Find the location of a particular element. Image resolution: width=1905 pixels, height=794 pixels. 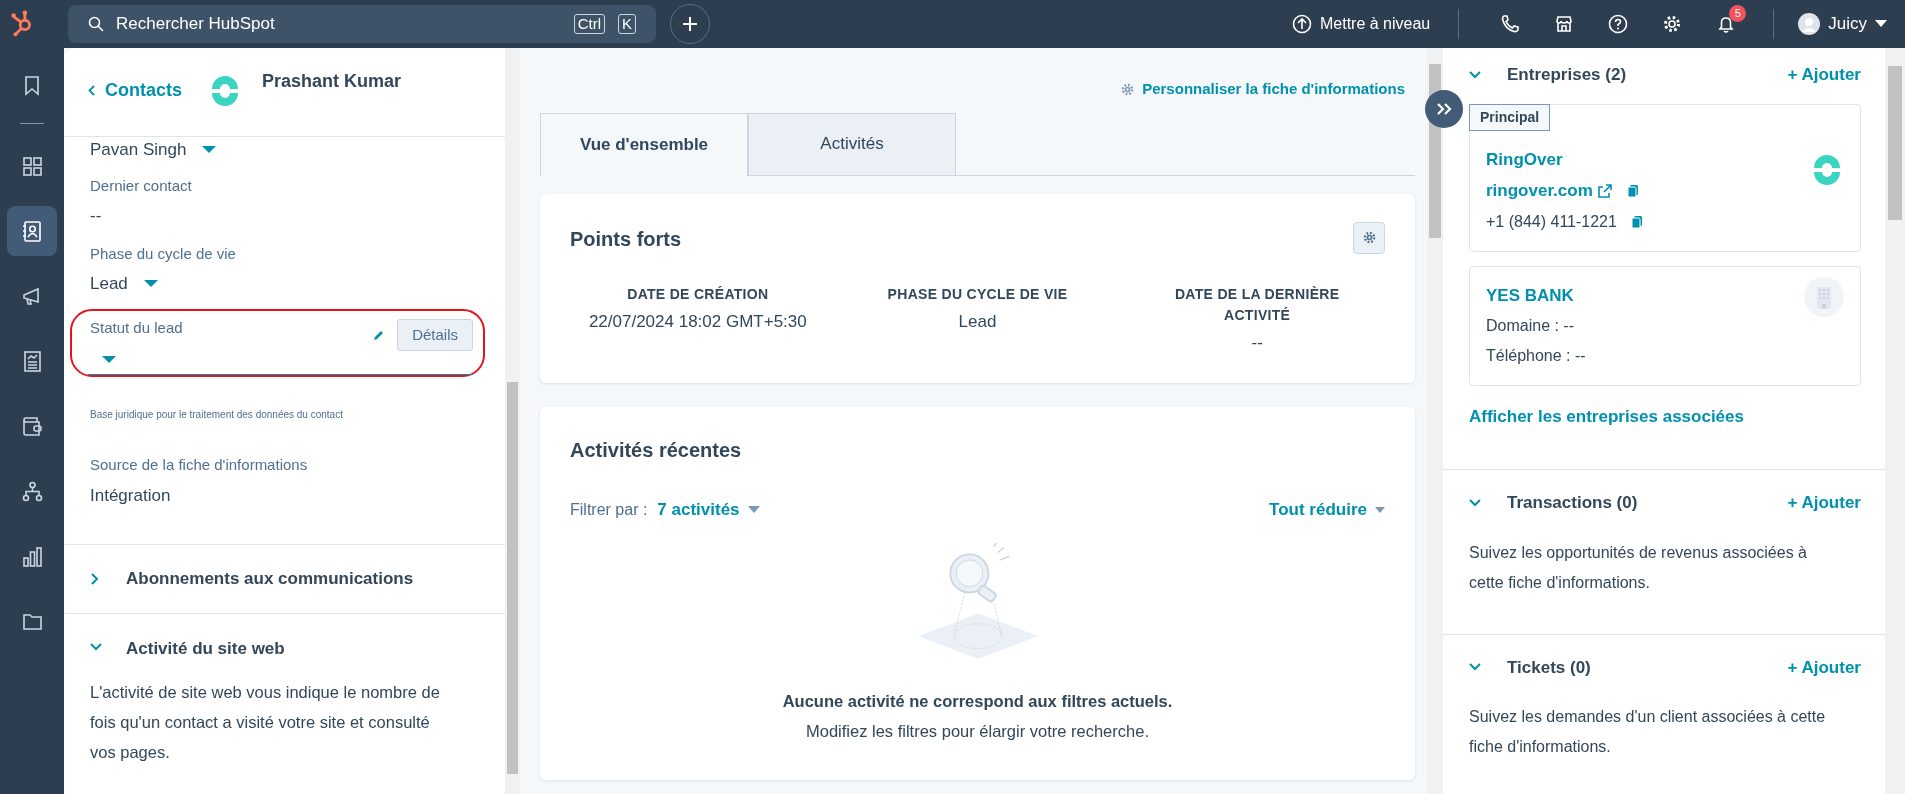

company-name-link: YES BANK is located at coordinates (1645, 295).